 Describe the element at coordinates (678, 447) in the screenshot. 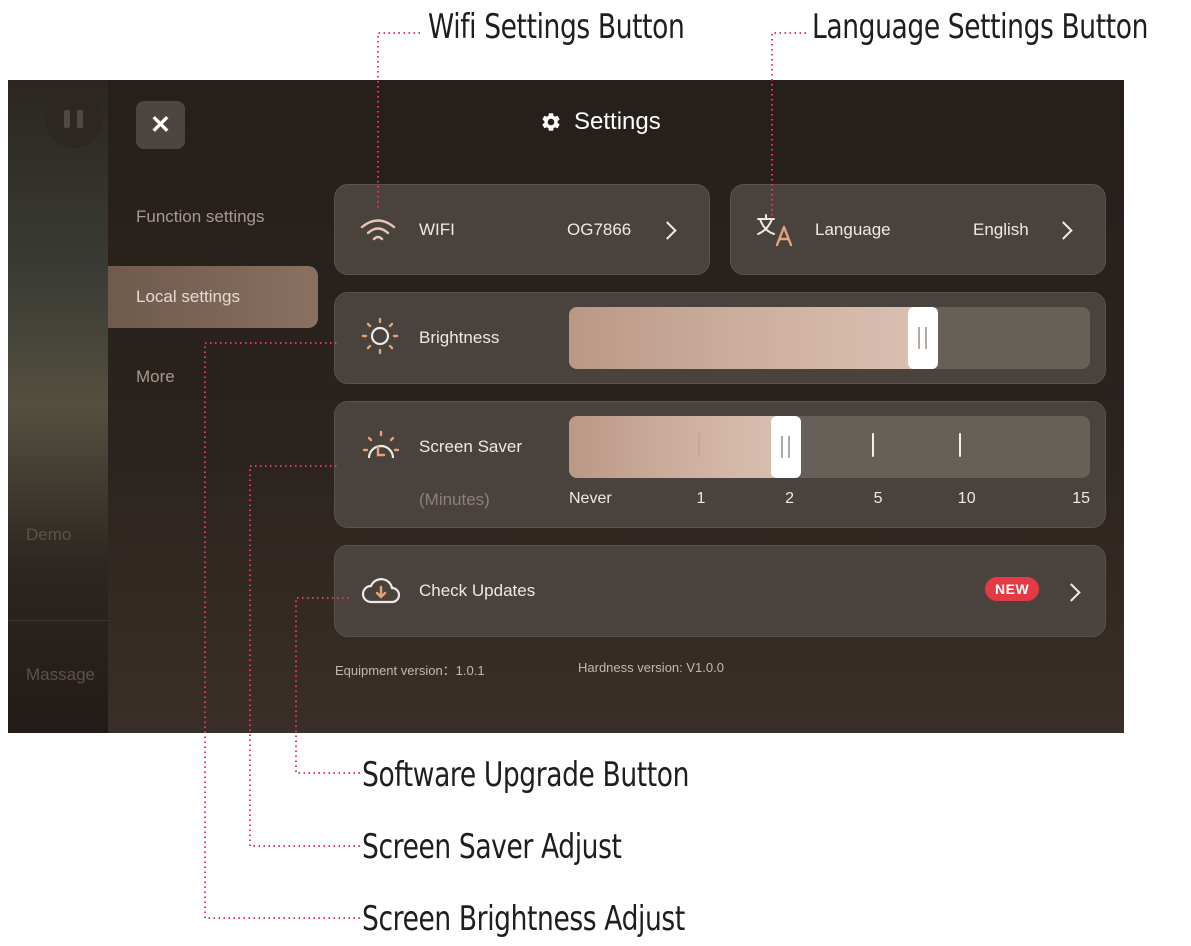

I see `screen-saver-fill` at that location.